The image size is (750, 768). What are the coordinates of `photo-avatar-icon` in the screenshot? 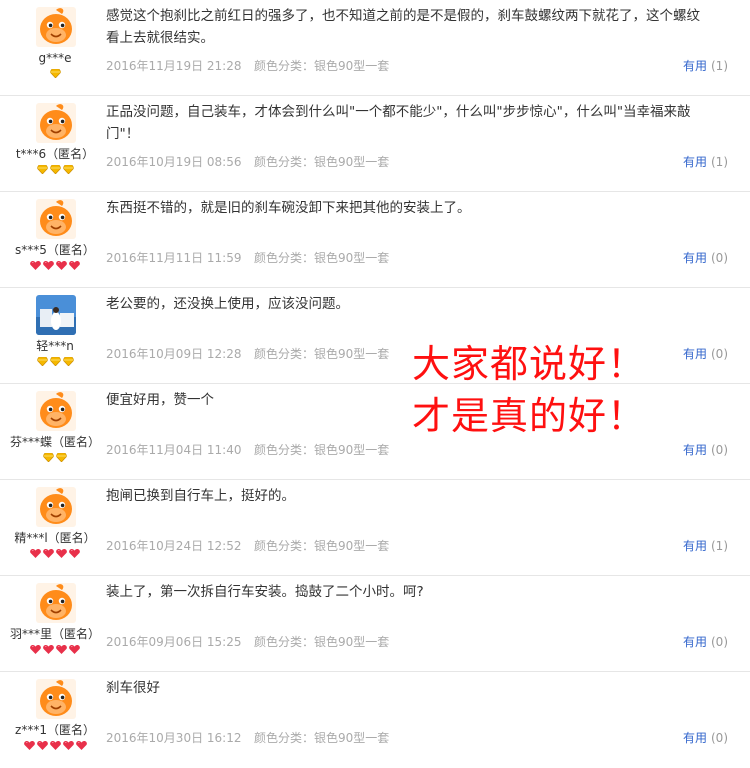 It's located at (56, 315).